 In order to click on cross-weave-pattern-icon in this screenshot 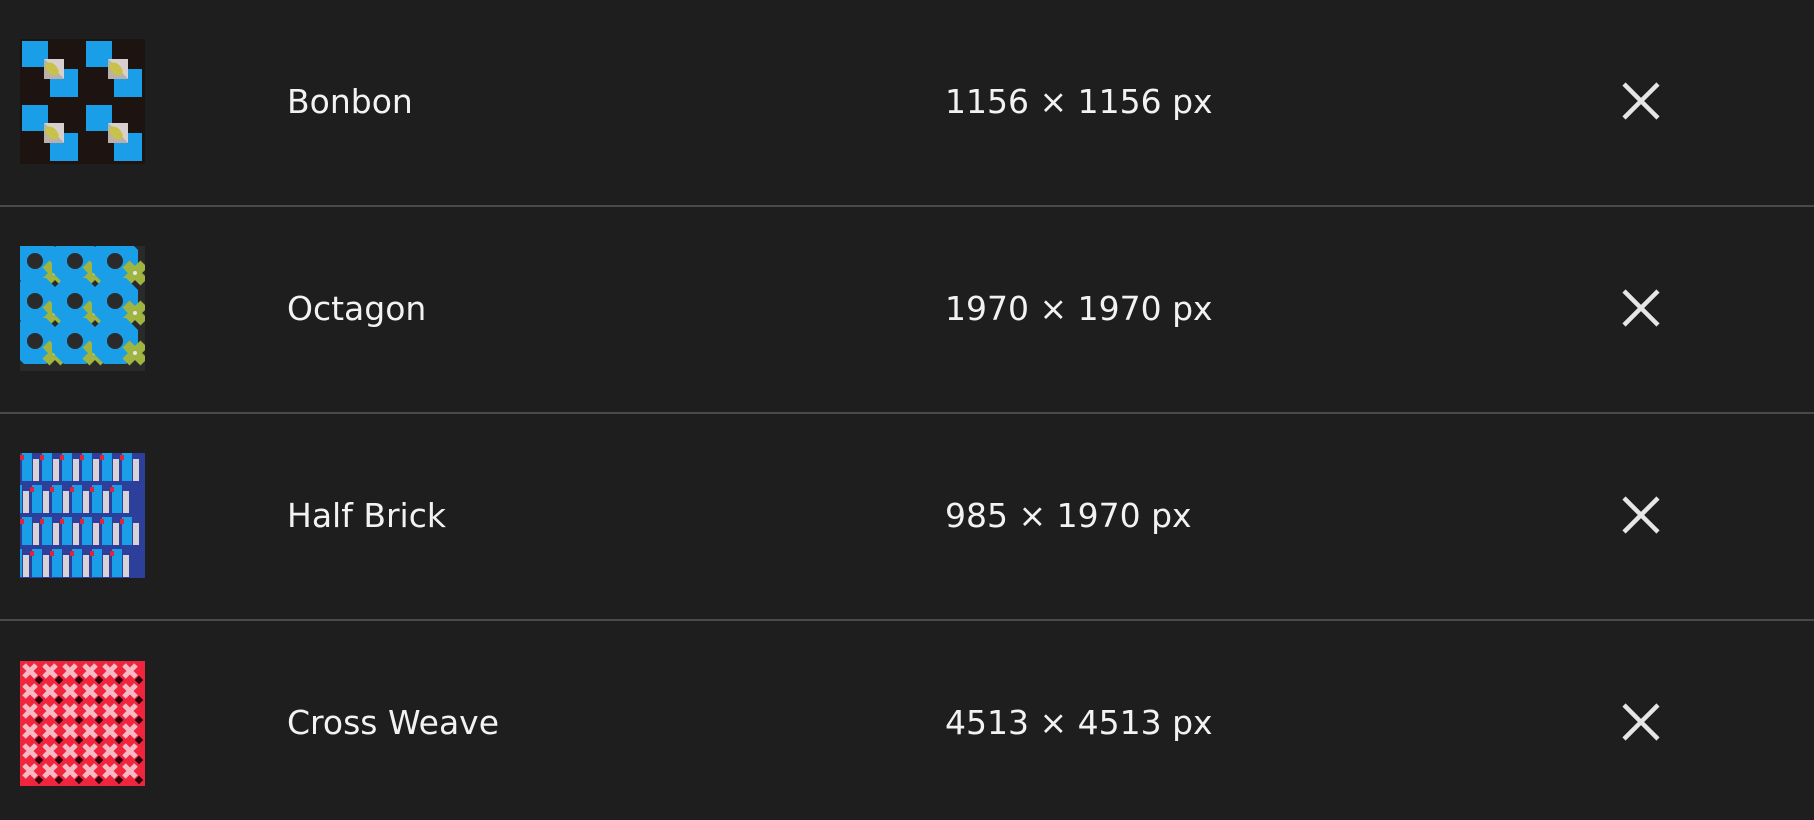, I will do `click(82, 723)`.